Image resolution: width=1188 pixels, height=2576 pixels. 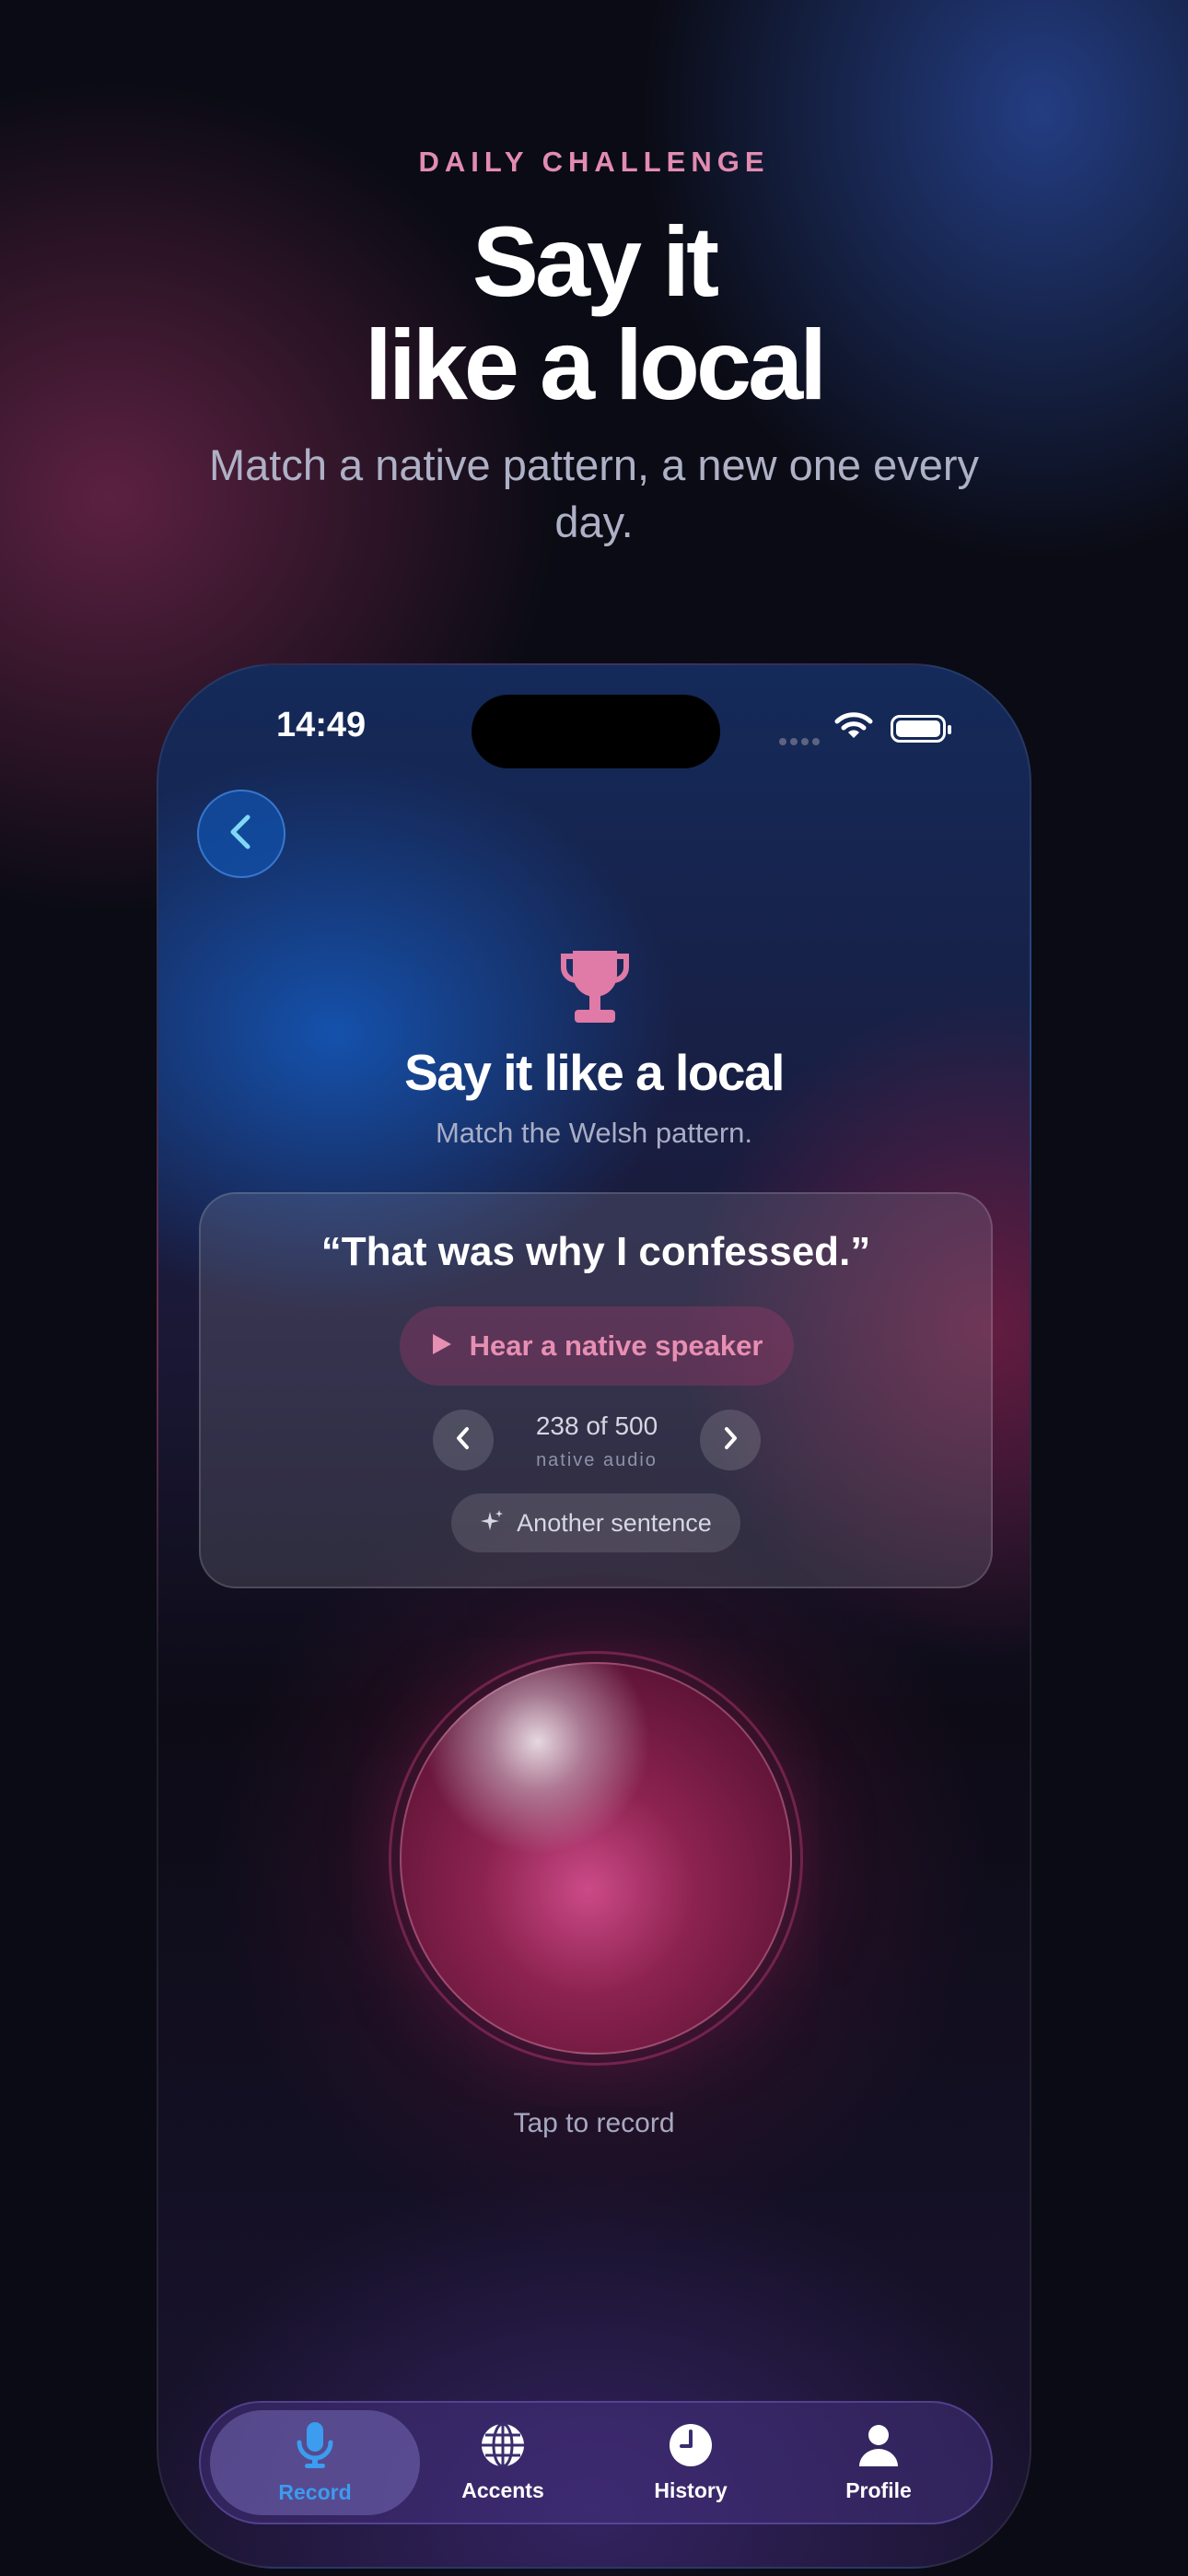 What do you see at coordinates (594, 162) in the screenshot?
I see `eyebrow-label: DAILY CHALLENGE` at bounding box center [594, 162].